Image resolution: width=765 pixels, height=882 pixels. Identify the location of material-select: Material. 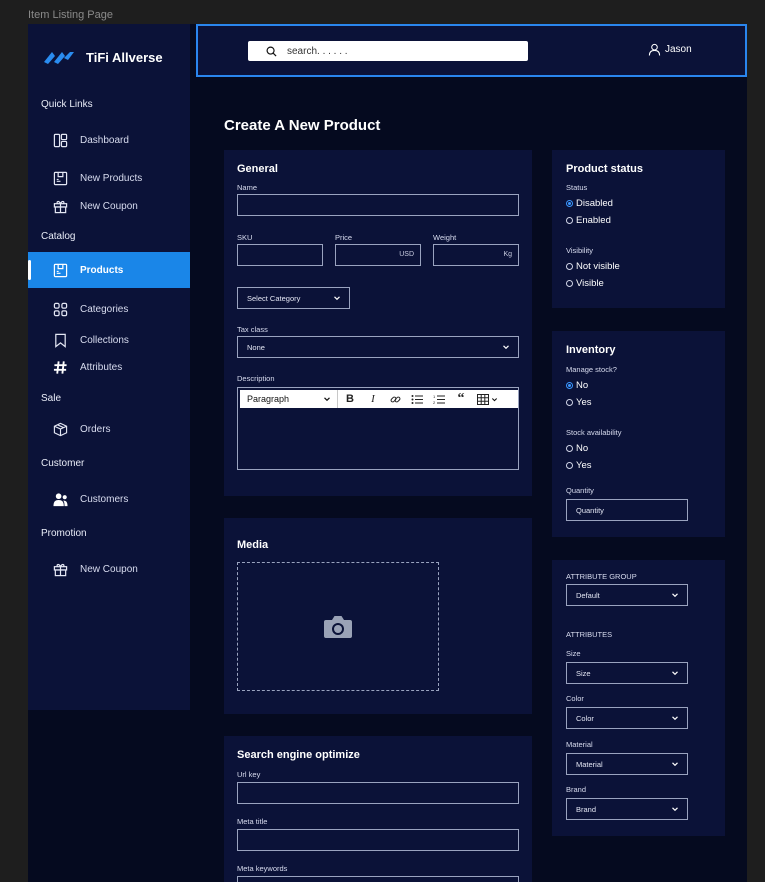
(627, 764).